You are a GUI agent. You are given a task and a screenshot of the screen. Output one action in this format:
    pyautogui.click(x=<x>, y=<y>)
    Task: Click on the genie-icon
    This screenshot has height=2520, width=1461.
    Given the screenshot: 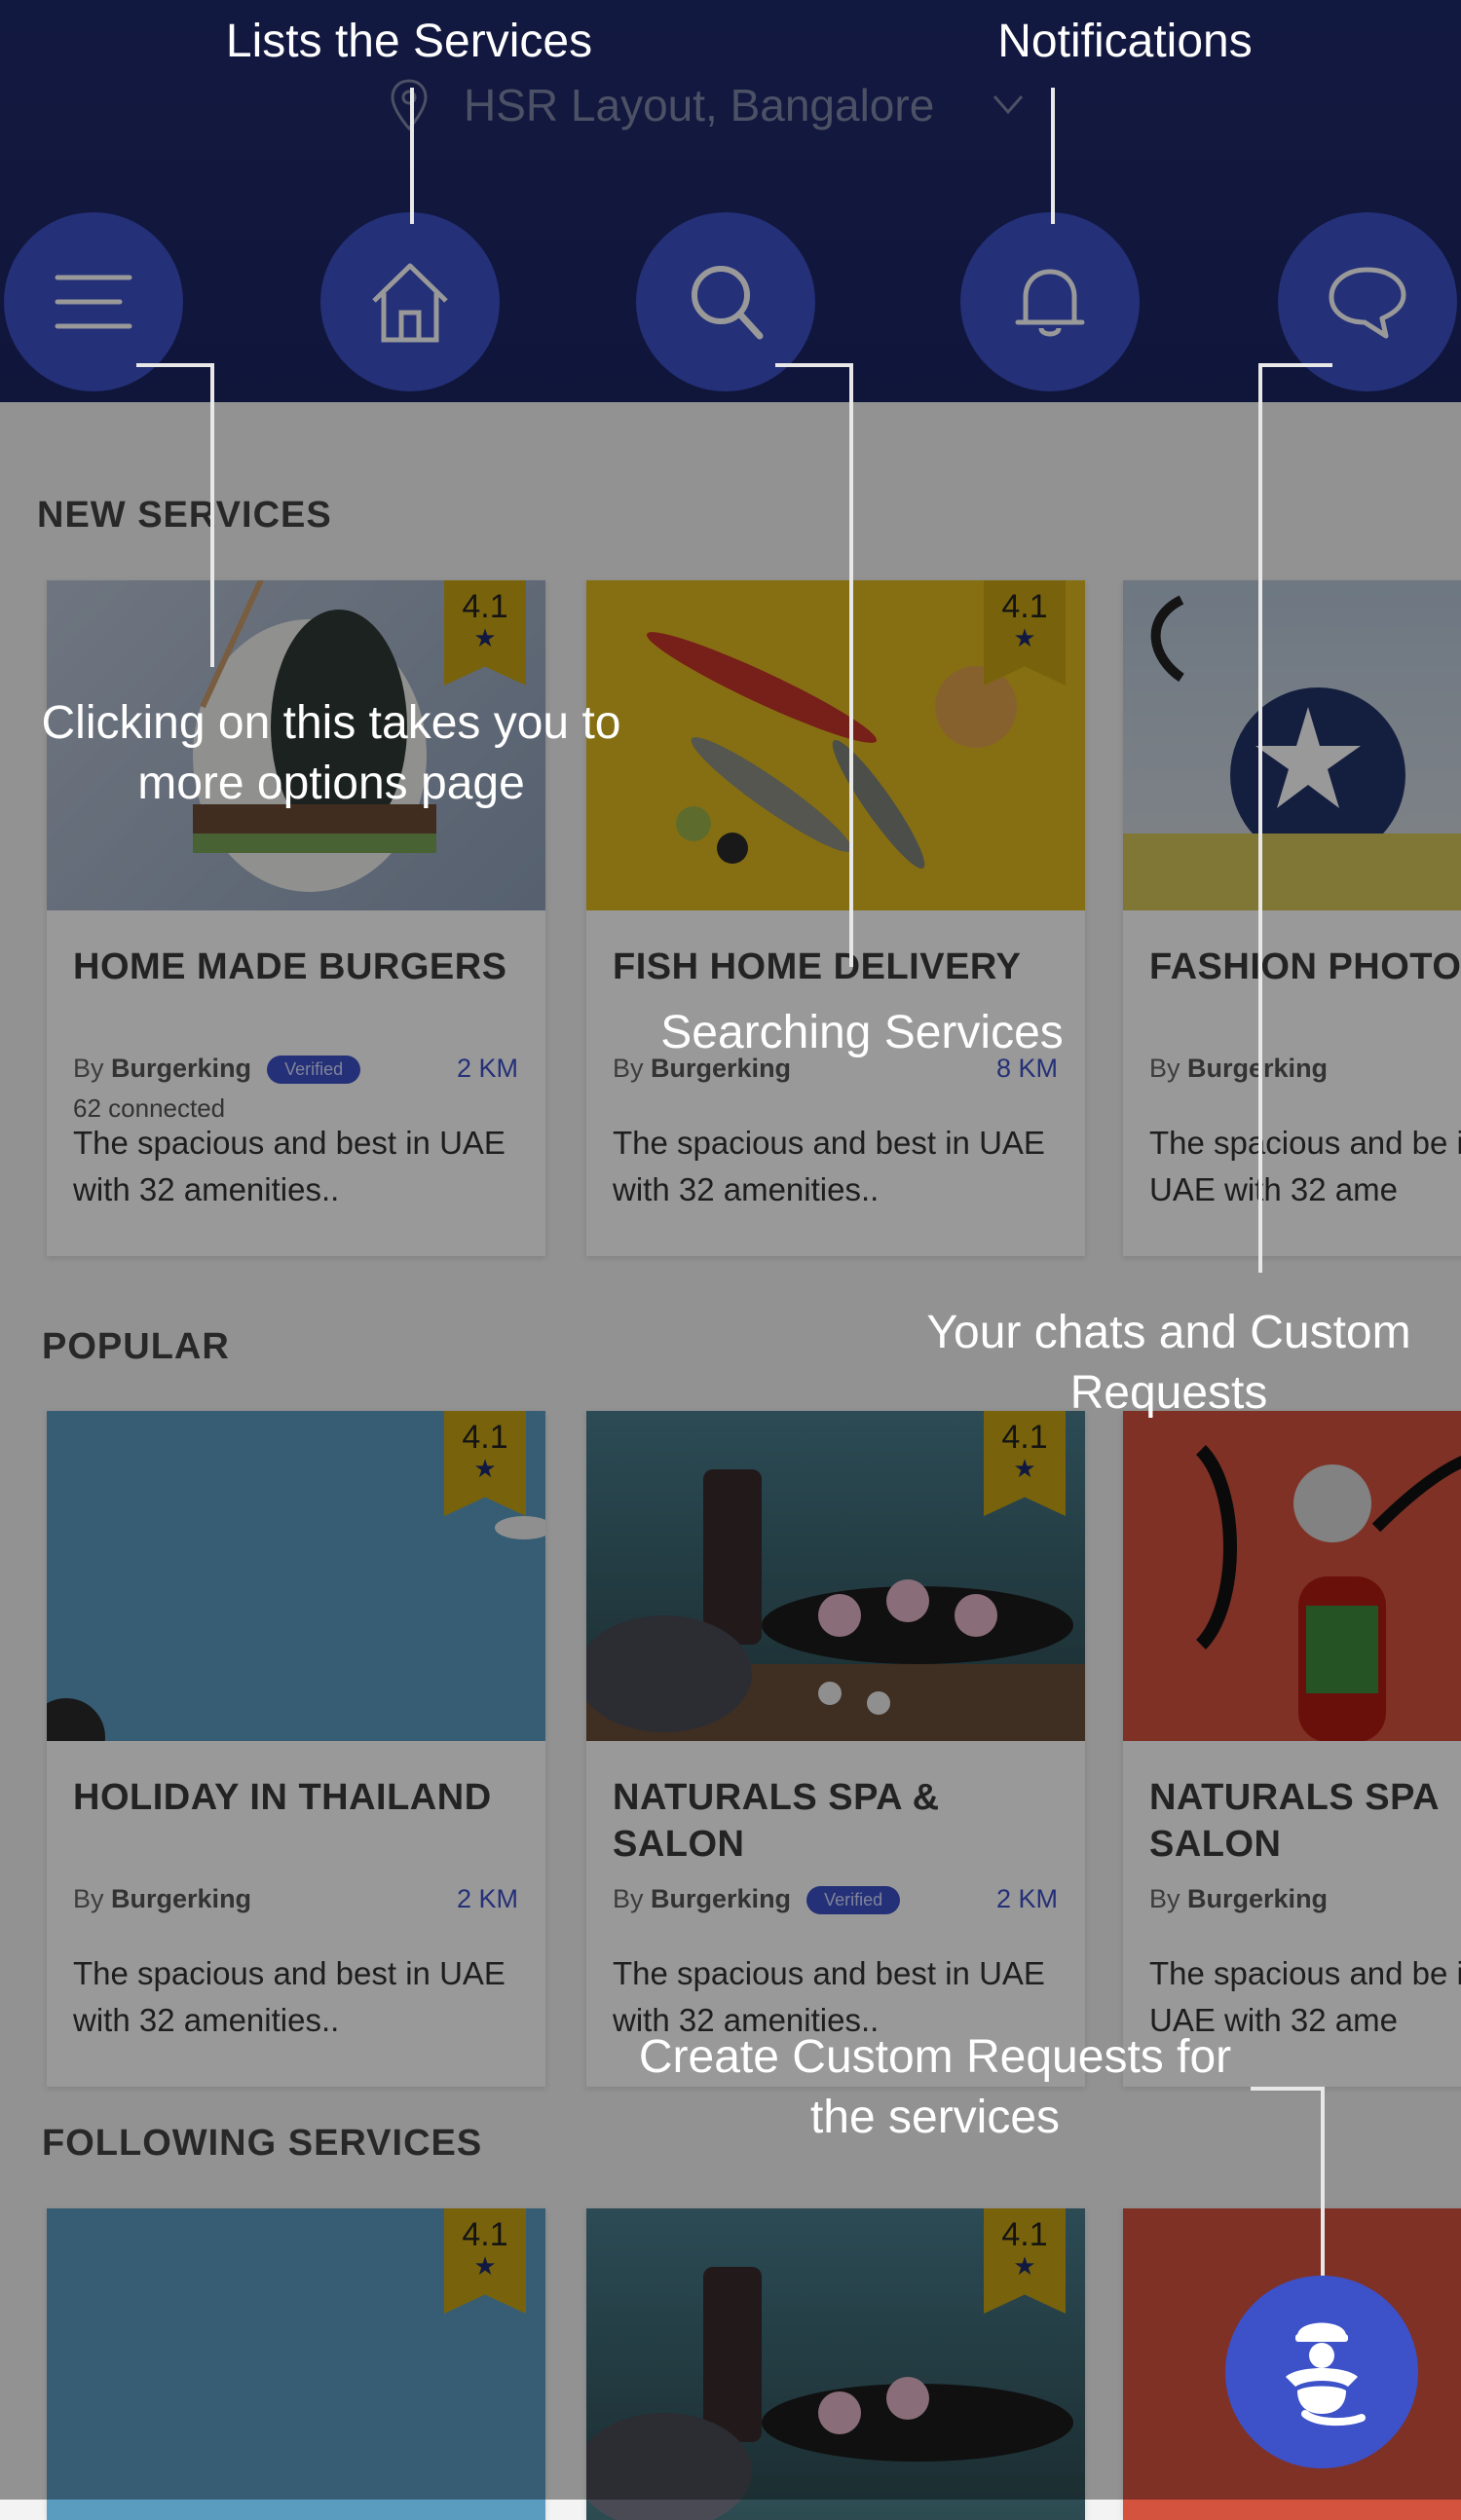 What is the action you would take?
    pyautogui.click(x=1326, y=2374)
    